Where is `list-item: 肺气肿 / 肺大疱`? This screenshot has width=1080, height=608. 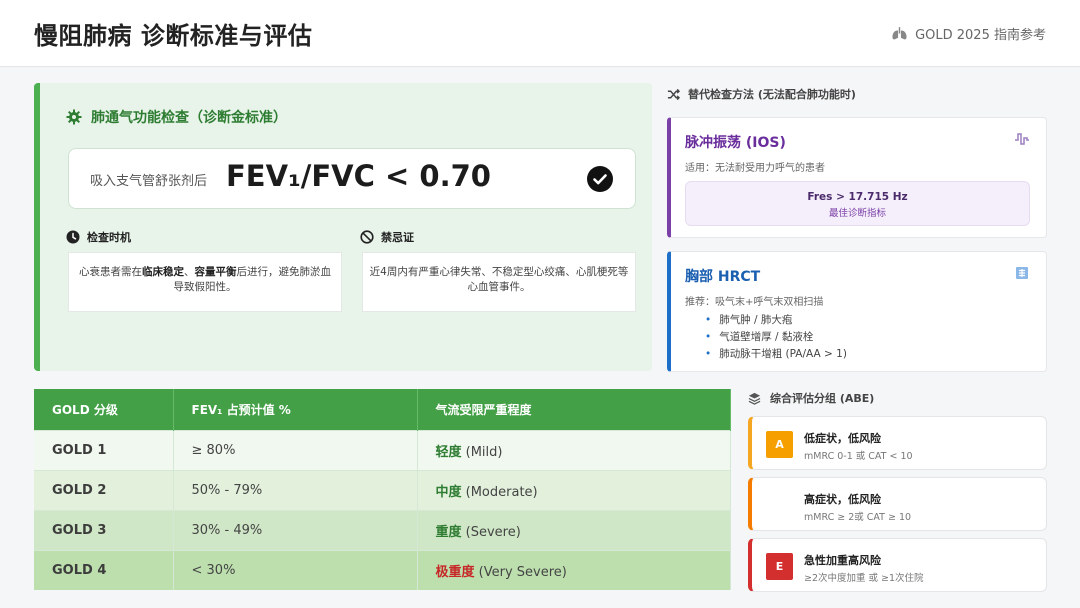
list-item: 肺气肿 / 肺大疱 is located at coordinates (776, 320).